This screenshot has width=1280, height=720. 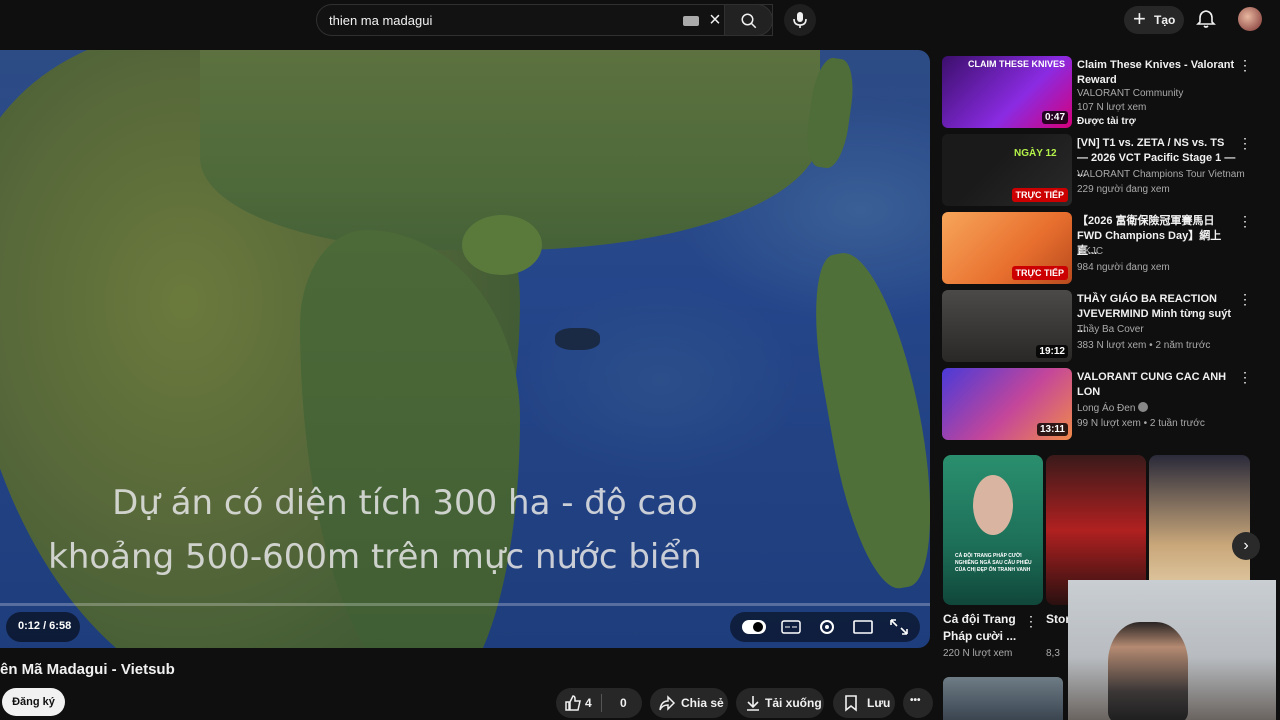 I want to click on video-thumbnail: 19:12, so click(x=1007, y=326).